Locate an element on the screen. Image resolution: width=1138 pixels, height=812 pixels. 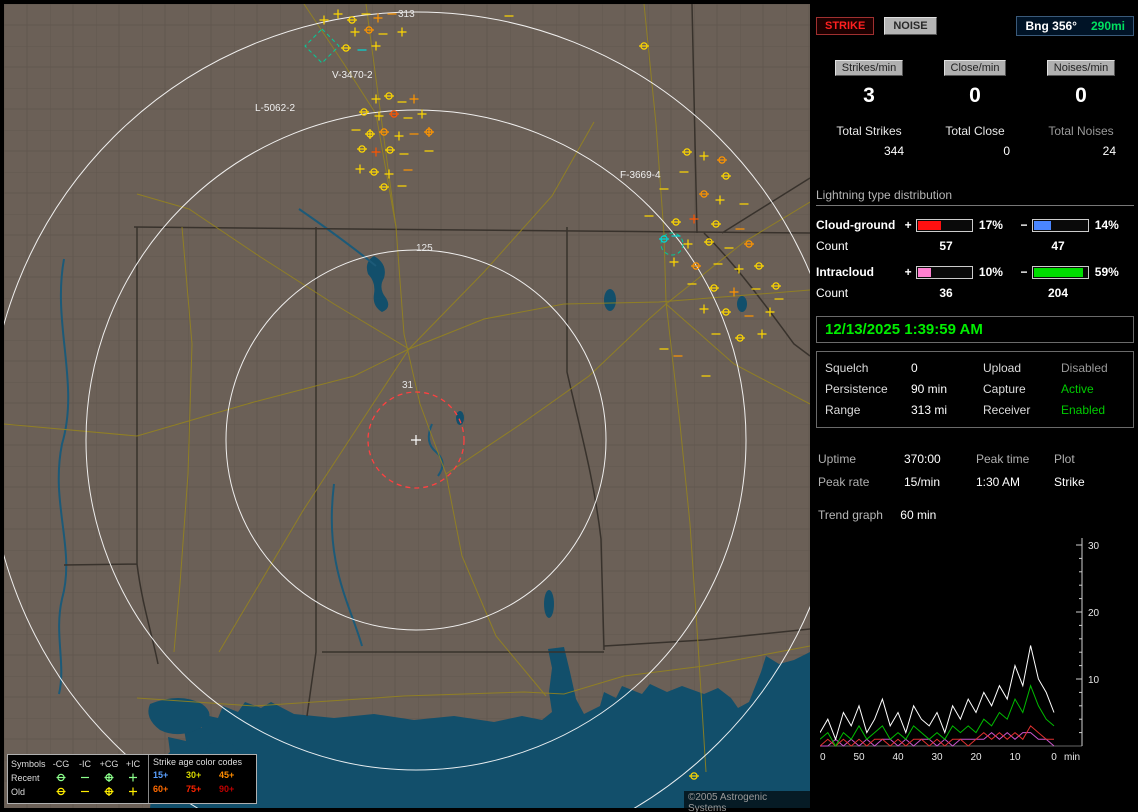
trend-y-tick: 10 is located at coordinates (1094, 680).